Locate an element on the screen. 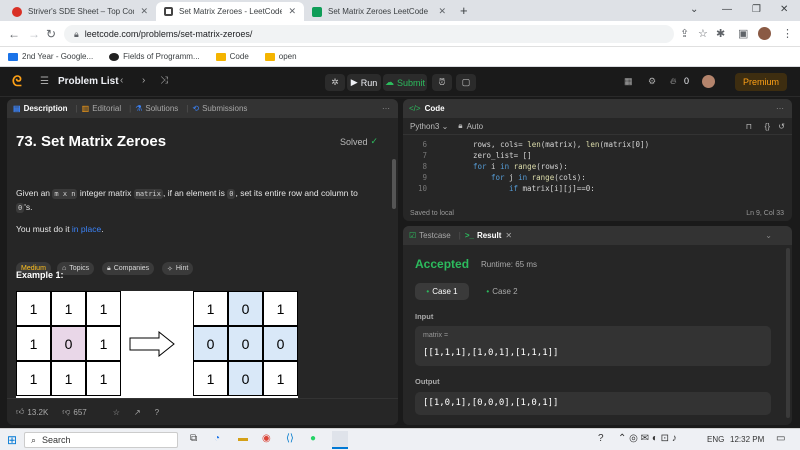 The height and width of the screenshot is (450, 800). gear-icon: ⚙ is located at coordinates (652, 81).